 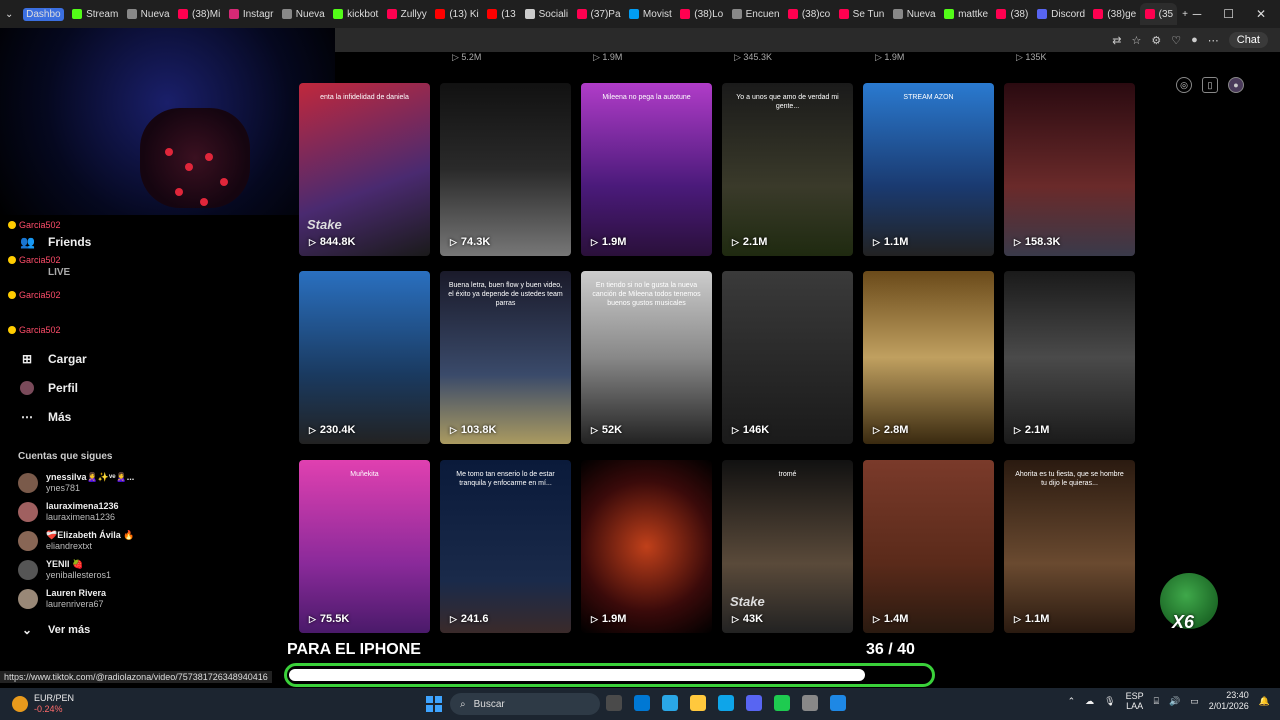 What do you see at coordinates (500, 14) in the screenshot?
I see `browser-tab: (13` at bounding box center [500, 14].